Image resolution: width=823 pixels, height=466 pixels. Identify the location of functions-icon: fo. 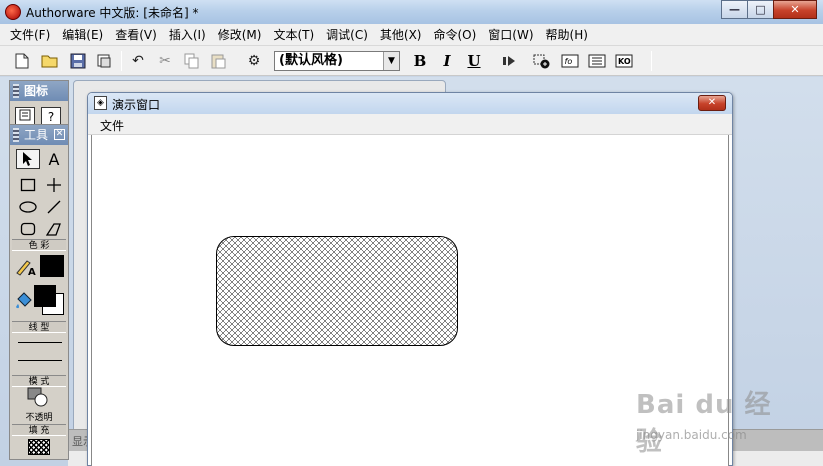
(570, 61).